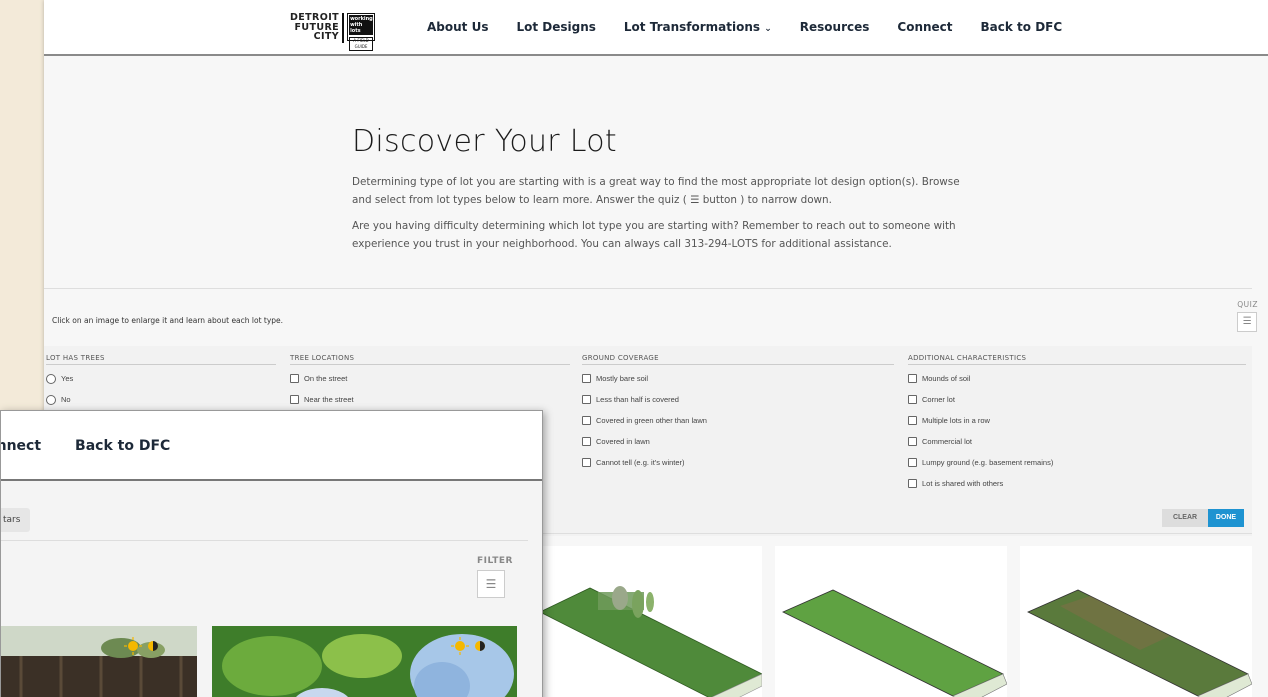 The width and height of the screenshot is (1268, 697). I want to click on nav-lot-transformations: Lot Transformations ⌄, so click(698, 27).